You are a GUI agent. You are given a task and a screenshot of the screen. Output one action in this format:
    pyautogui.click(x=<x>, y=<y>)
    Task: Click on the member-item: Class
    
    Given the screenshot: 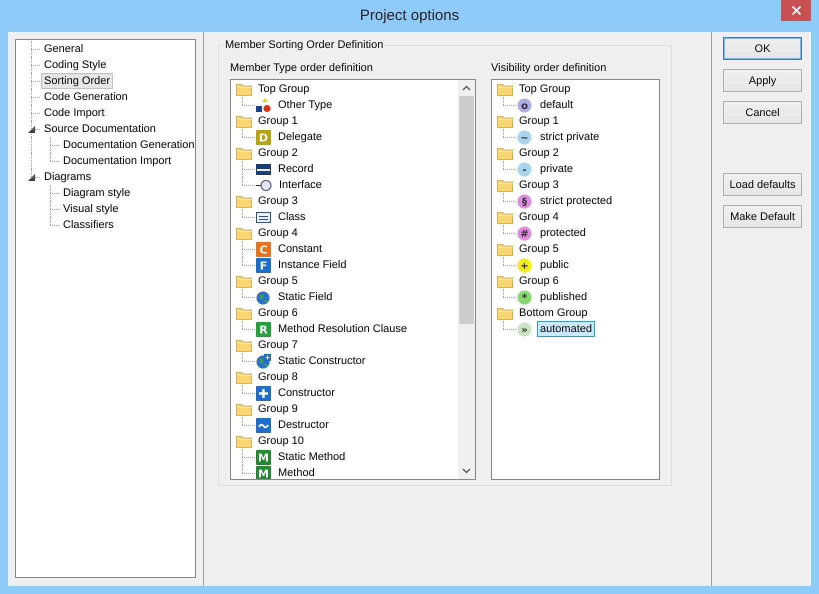 What is the action you would take?
    pyautogui.click(x=292, y=217)
    